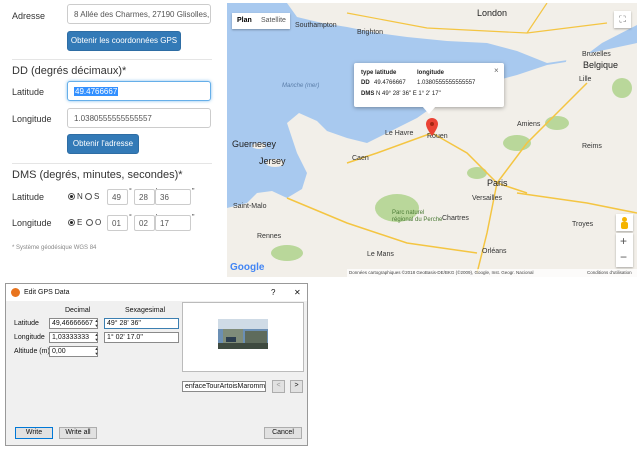 The height and width of the screenshot is (455, 640). What do you see at coordinates (250, 206) in the screenshot?
I see `place-label: Saint-Malo` at bounding box center [250, 206].